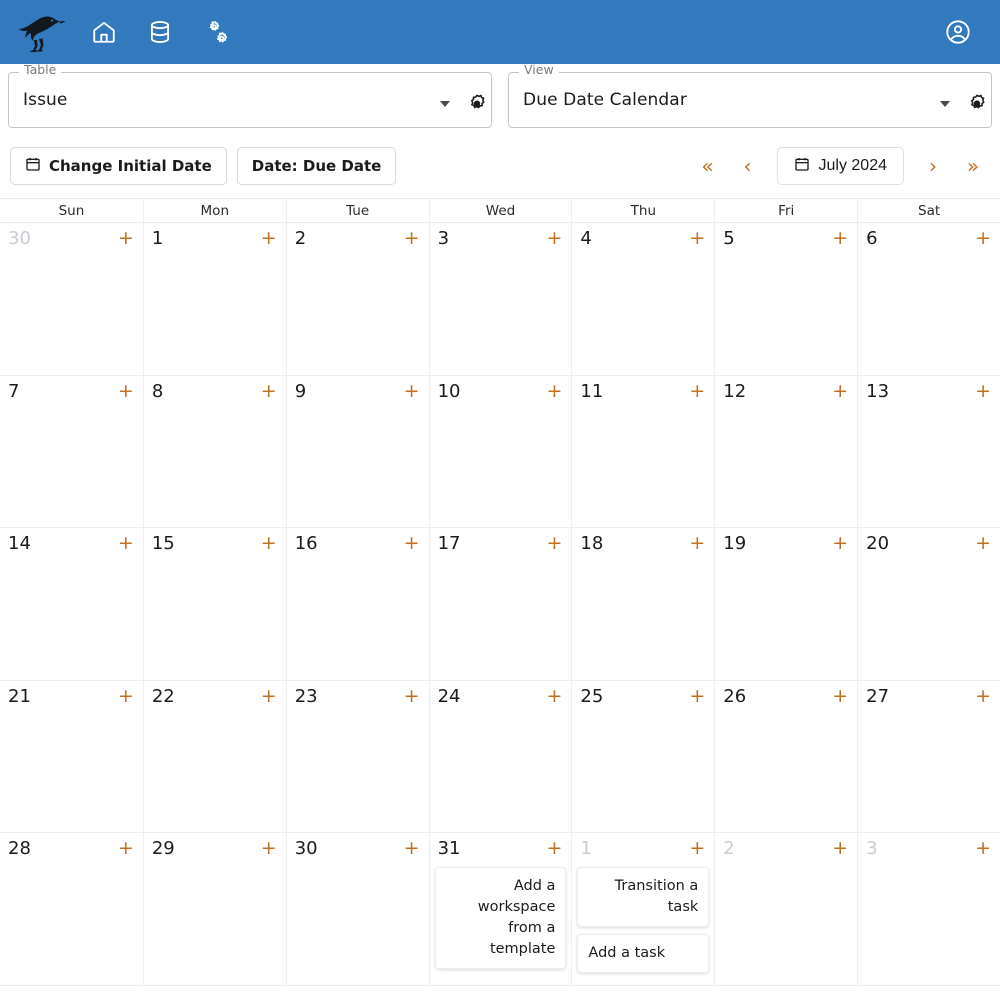 This screenshot has width=1000, height=1000. I want to click on day-number: 30, so click(19, 238).